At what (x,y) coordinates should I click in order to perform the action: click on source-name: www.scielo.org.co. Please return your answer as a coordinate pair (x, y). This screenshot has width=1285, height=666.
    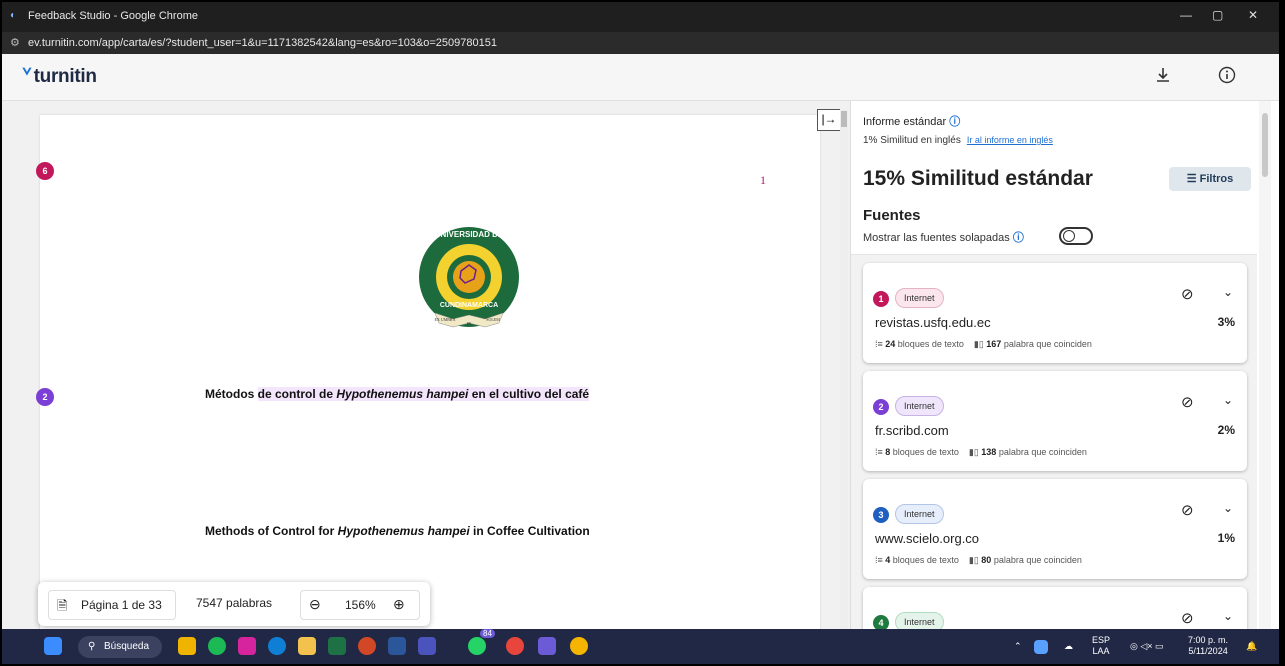
    Looking at the image, I should click on (927, 538).